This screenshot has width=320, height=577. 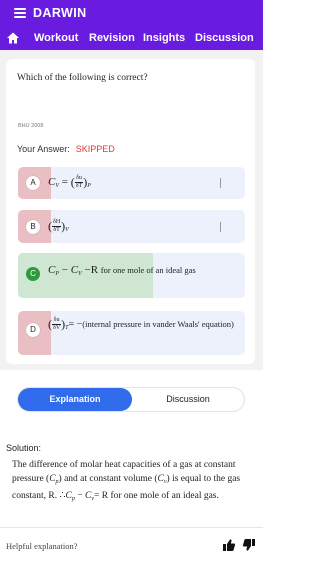 What do you see at coordinates (220, 227) in the screenshot?
I see `option-b-divider` at bounding box center [220, 227].